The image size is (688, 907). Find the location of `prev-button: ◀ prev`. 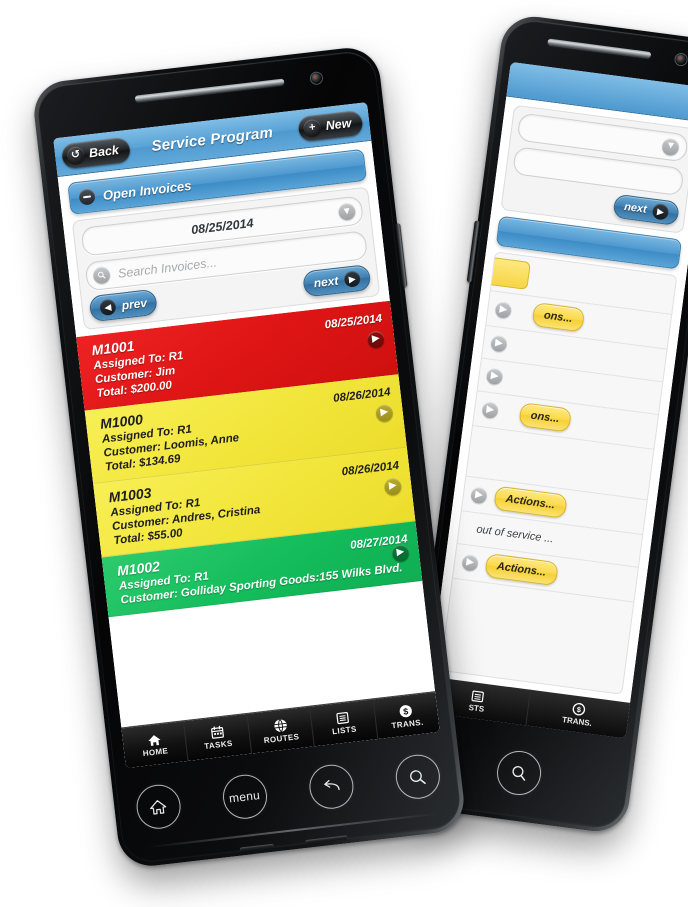

prev-button: ◀ prev is located at coordinates (123, 305).